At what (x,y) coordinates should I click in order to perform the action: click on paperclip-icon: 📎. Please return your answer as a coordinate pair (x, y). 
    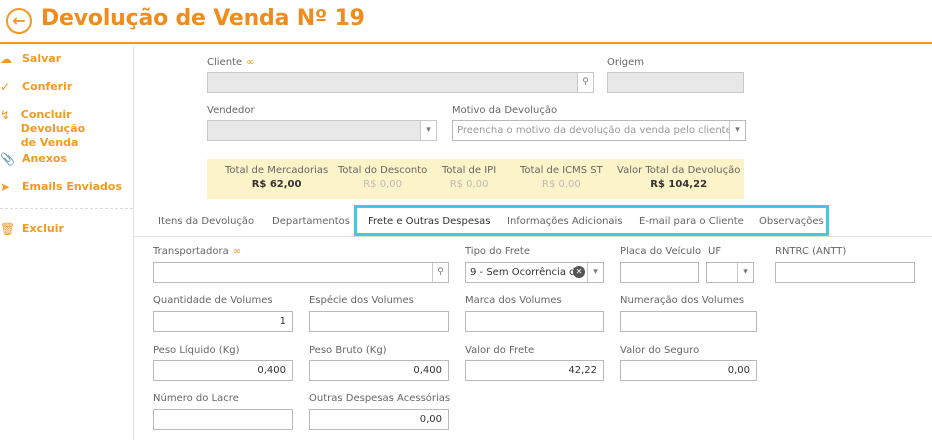
    Looking at the image, I should click on (7, 159).